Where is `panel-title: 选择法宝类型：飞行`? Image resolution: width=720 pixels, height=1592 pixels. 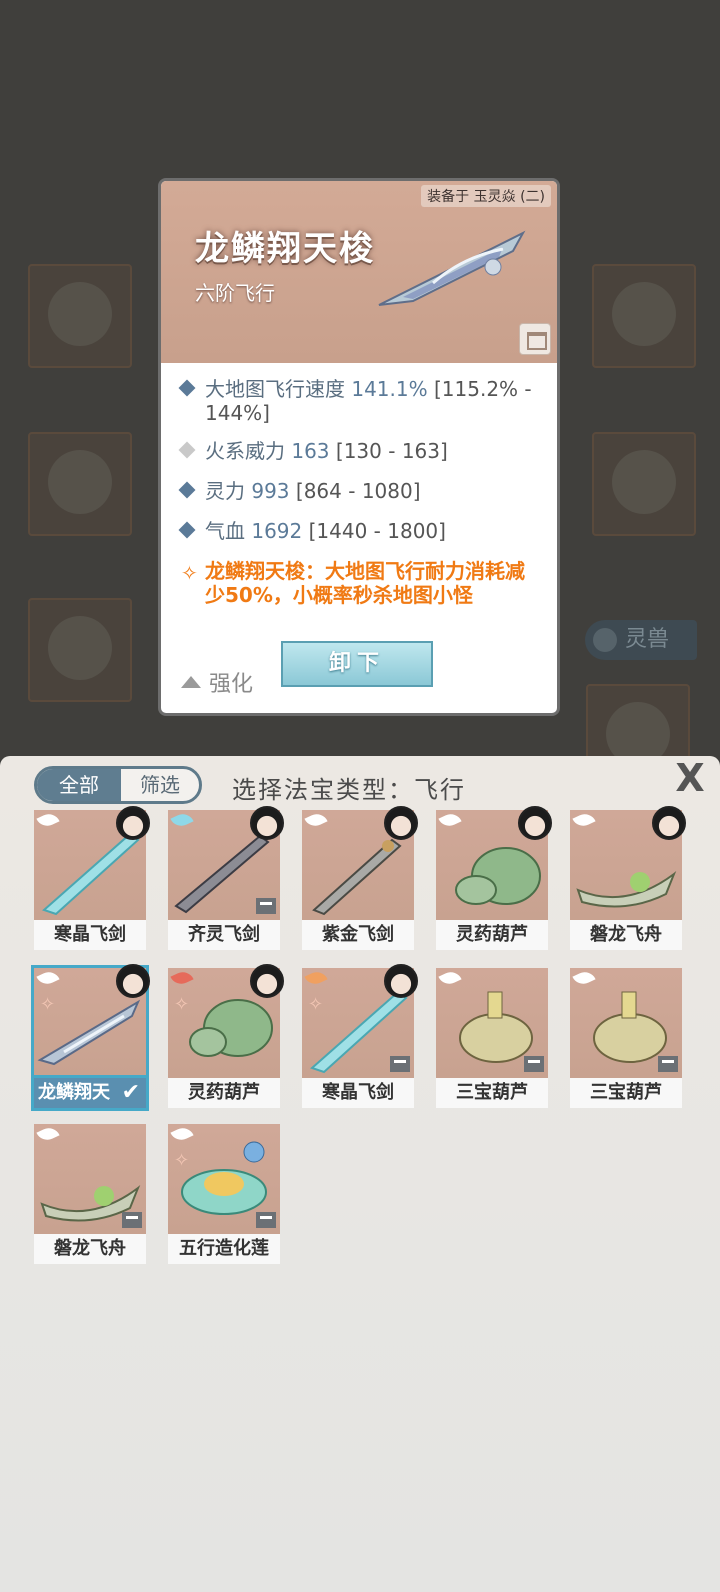 panel-title: 选择法宝类型：飞行 is located at coordinates (349, 790).